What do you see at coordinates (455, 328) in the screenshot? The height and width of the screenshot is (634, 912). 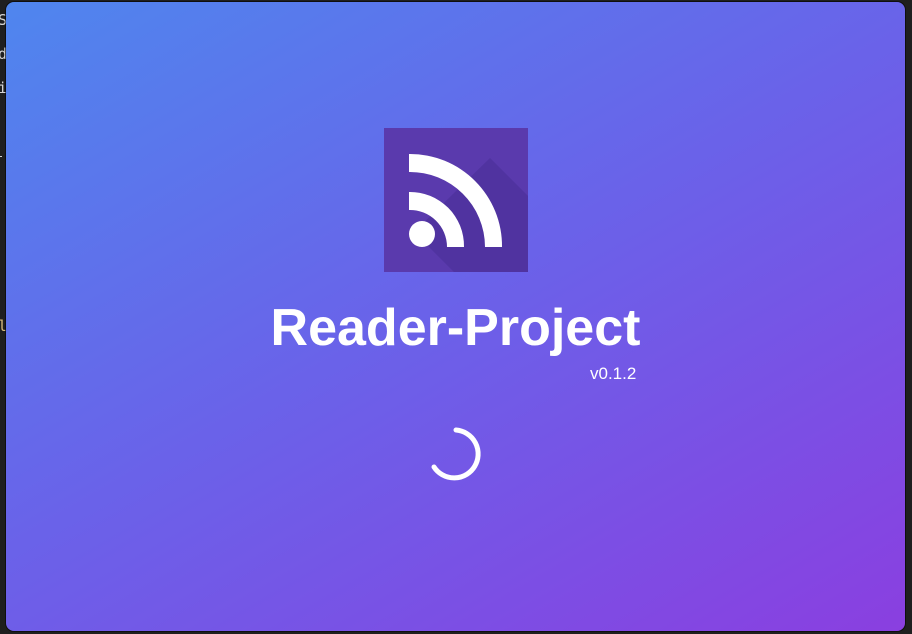 I see `app-title: Reader-Project` at bounding box center [455, 328].